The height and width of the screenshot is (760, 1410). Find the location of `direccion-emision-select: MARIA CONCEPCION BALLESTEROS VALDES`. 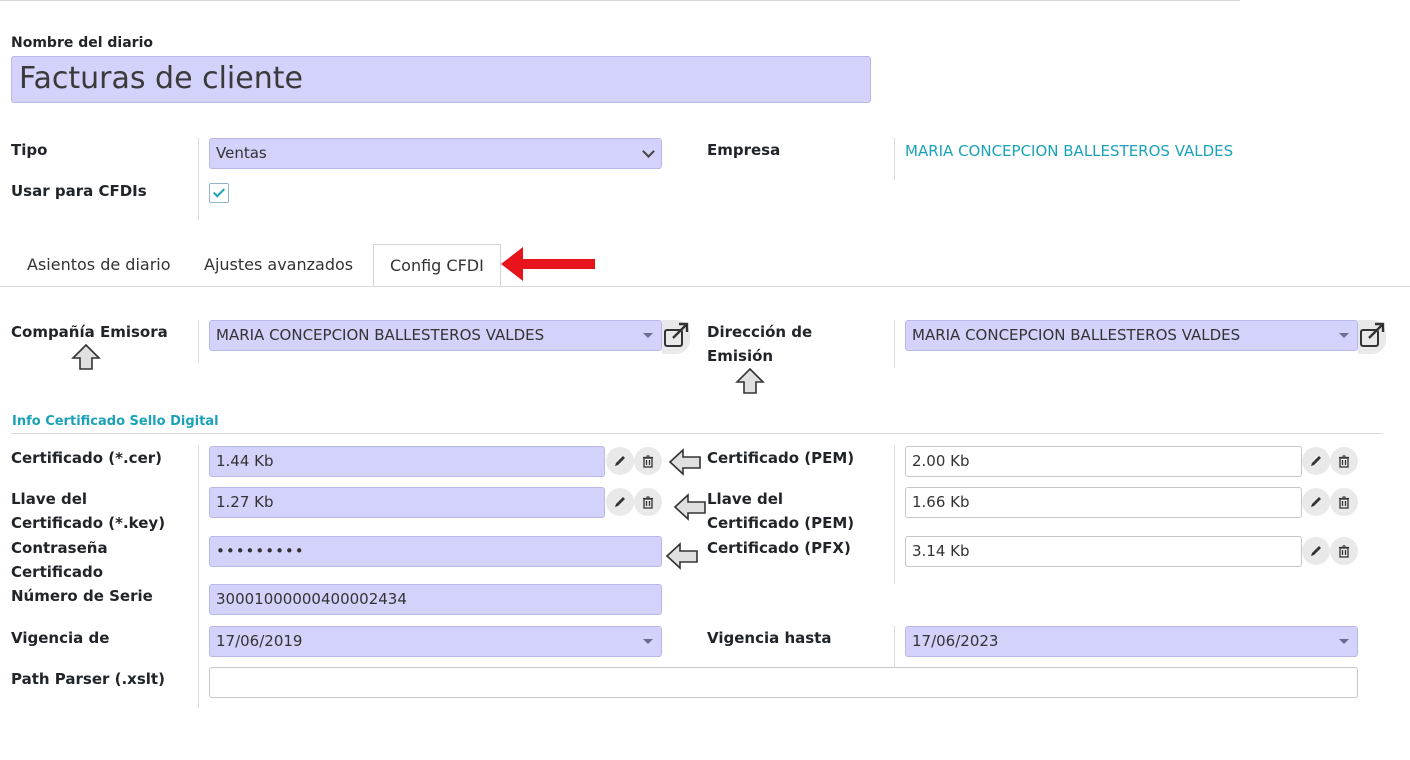

direccion-emision-select: MARIA CONCEPCION BALLESTEROS VALDES is located at coordinates (1131, 335).